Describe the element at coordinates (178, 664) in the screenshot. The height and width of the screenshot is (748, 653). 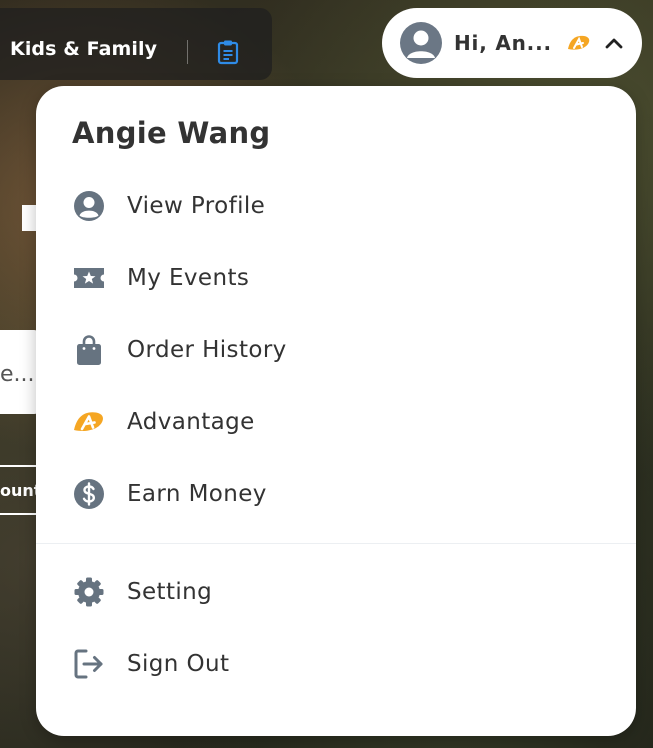
I see `menu-item-label: Sign Out` at that location.